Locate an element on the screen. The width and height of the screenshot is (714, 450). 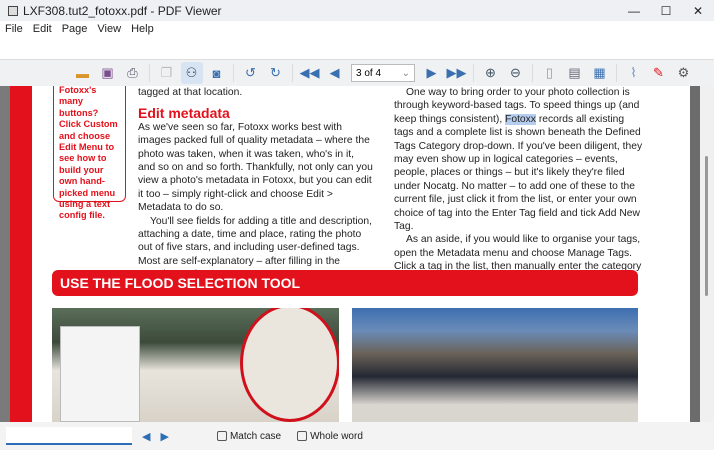
minimize-button: — is located at coordinates (634, 10).